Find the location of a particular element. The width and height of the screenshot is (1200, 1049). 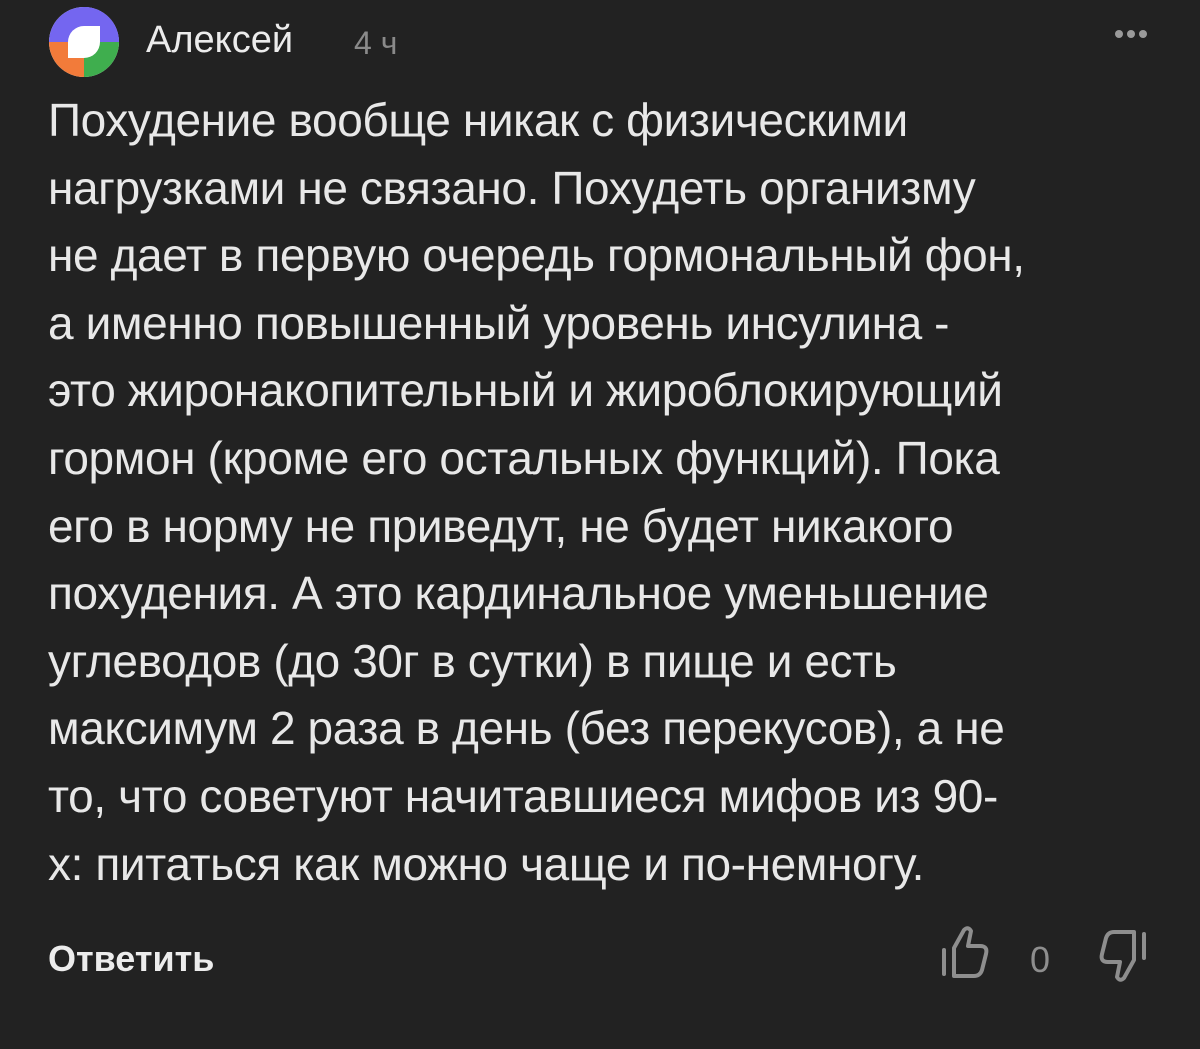

reply-button: Ответить is located at coordinates (131, 959).